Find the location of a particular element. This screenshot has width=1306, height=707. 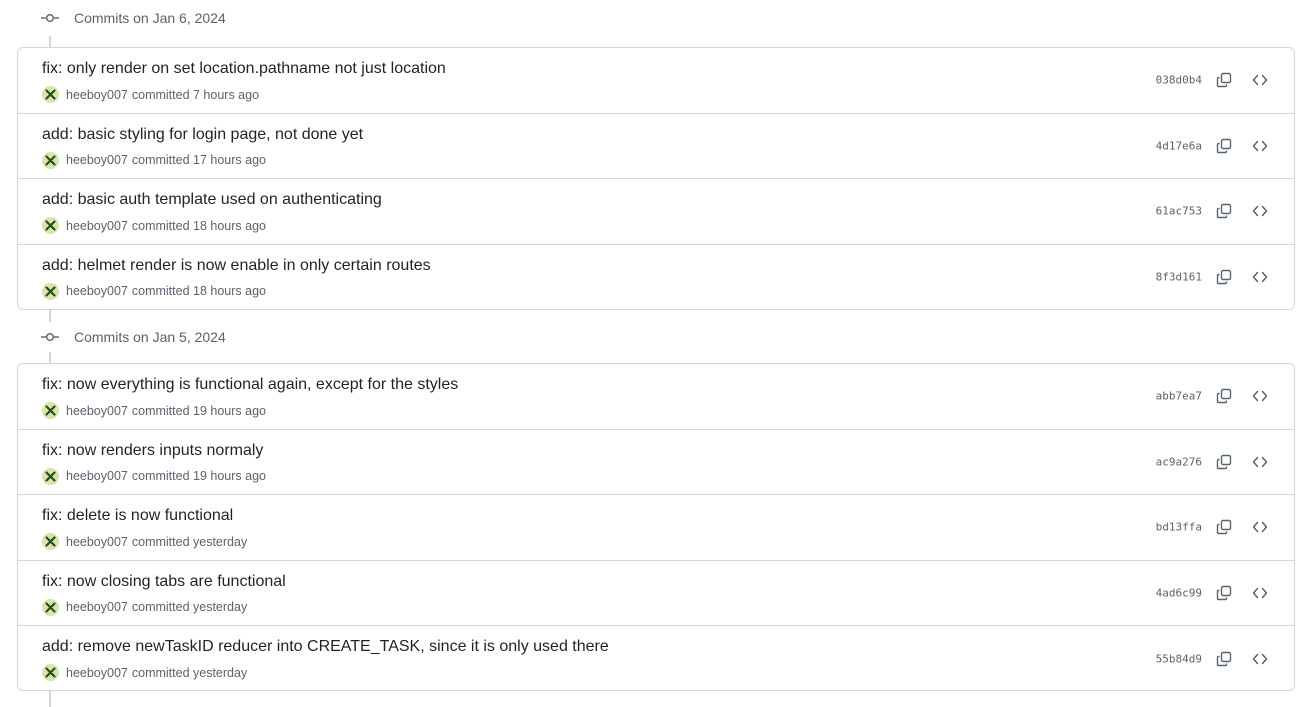

commit-sha-link: 4d17e6a is located at coordinates (1179, 145).